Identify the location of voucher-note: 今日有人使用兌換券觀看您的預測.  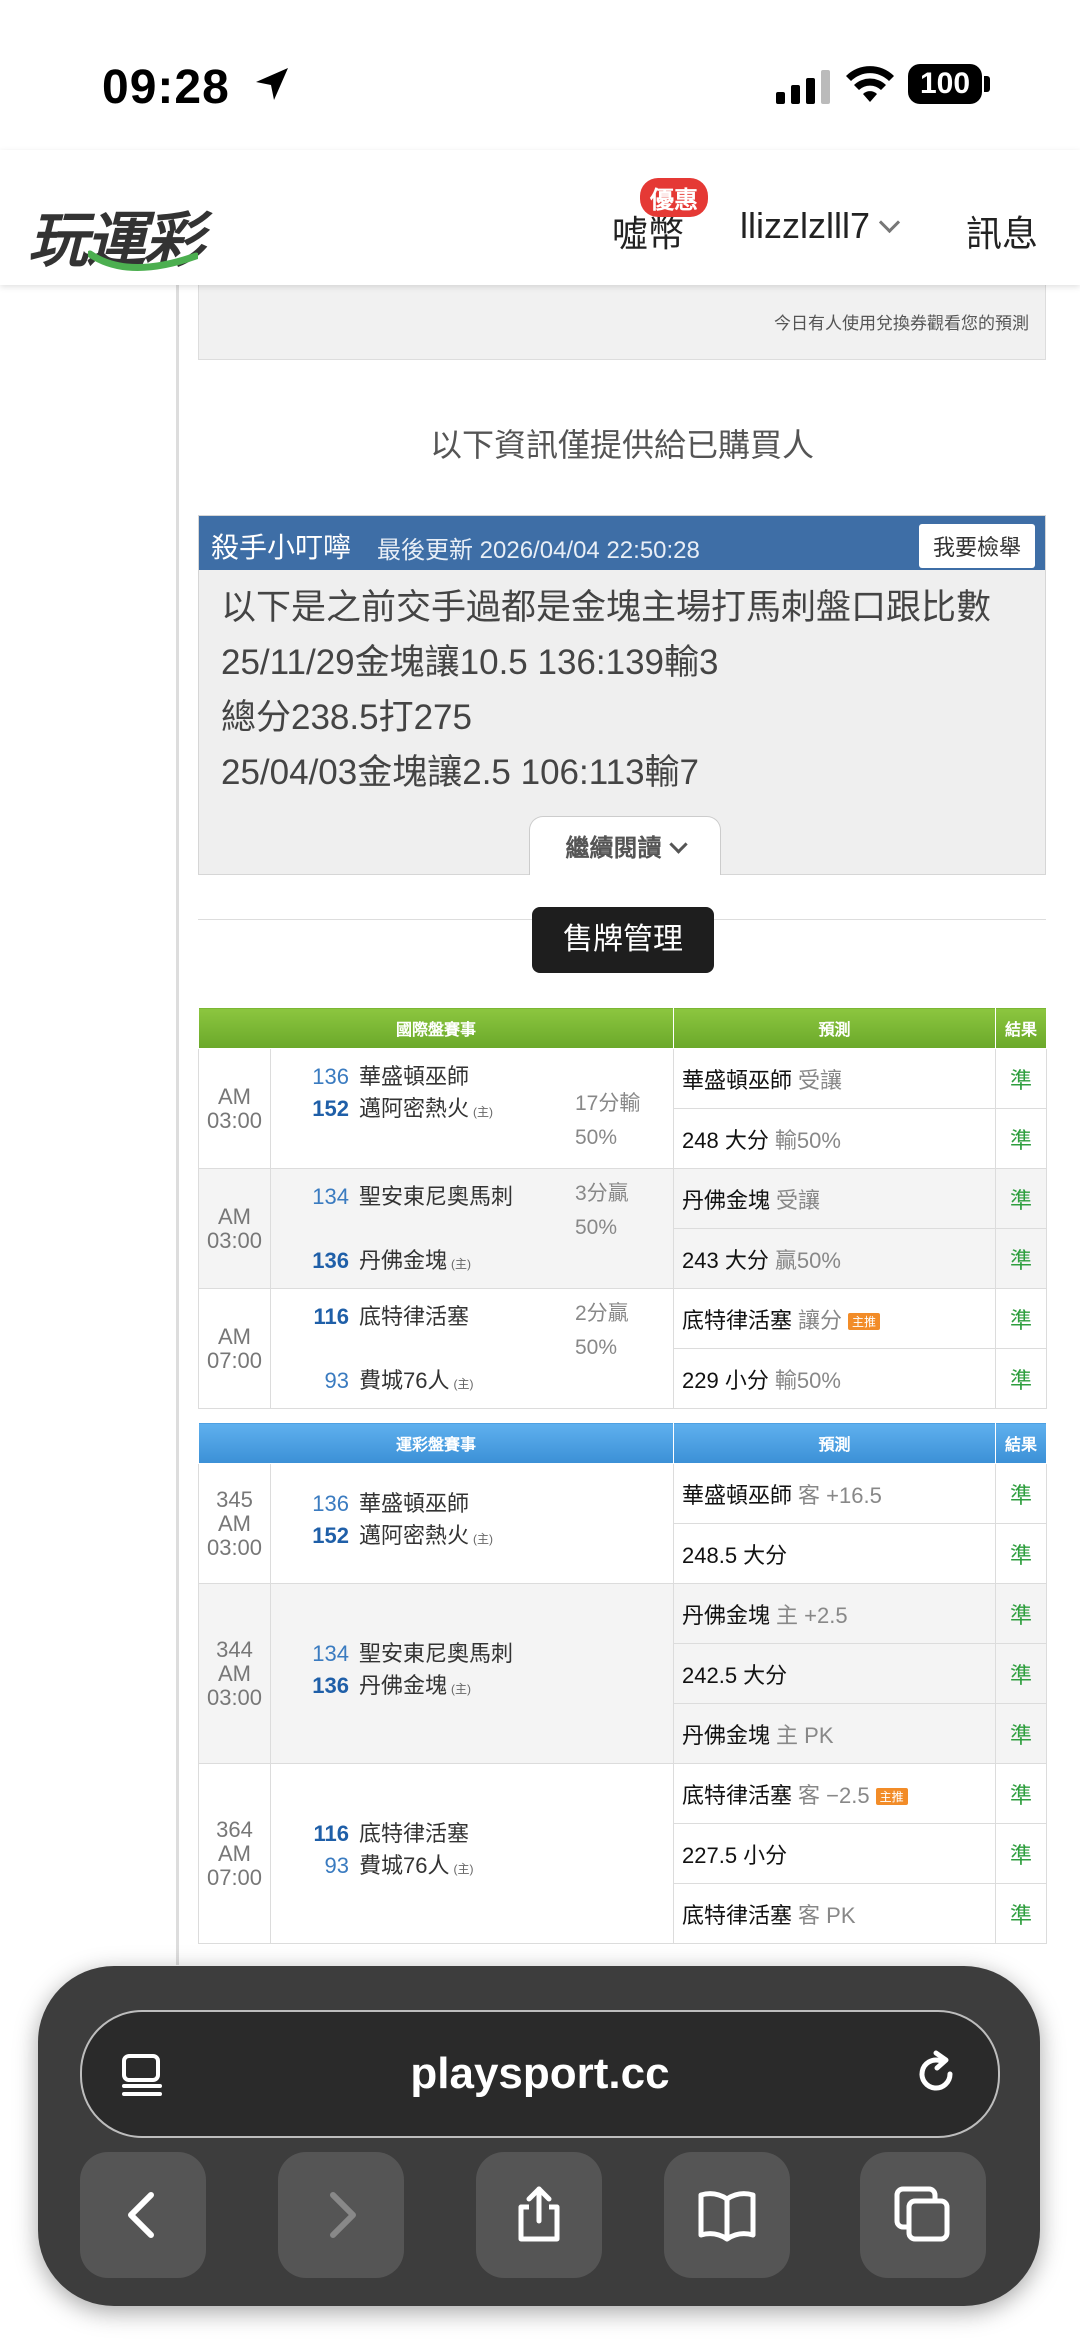
(901, 323).